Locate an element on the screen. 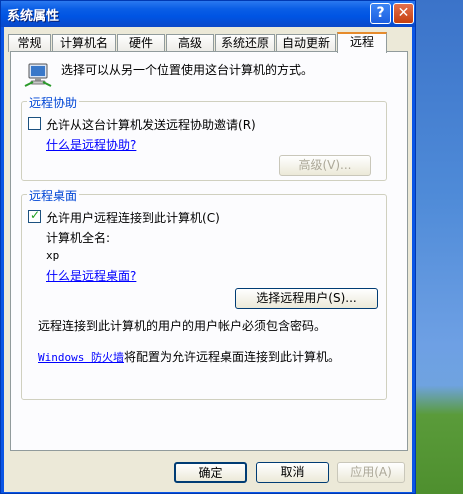 This screenshot has height=494, width=463. tab-remote: 远程 is located at coordinates (362, 42).